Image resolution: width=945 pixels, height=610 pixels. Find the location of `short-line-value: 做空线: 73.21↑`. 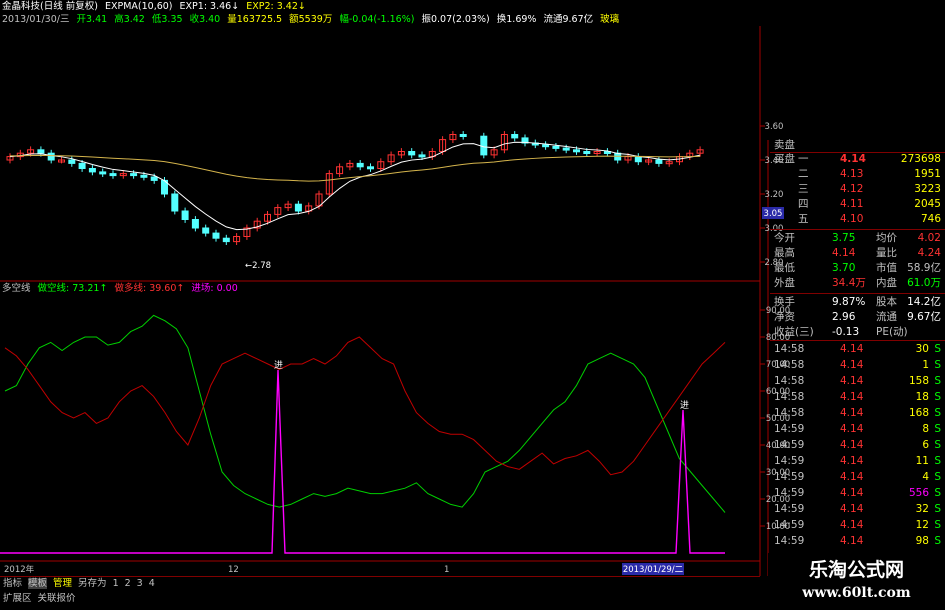

short-line-value: 做空线: 73.21↑ is located at coordinates (72, 288).